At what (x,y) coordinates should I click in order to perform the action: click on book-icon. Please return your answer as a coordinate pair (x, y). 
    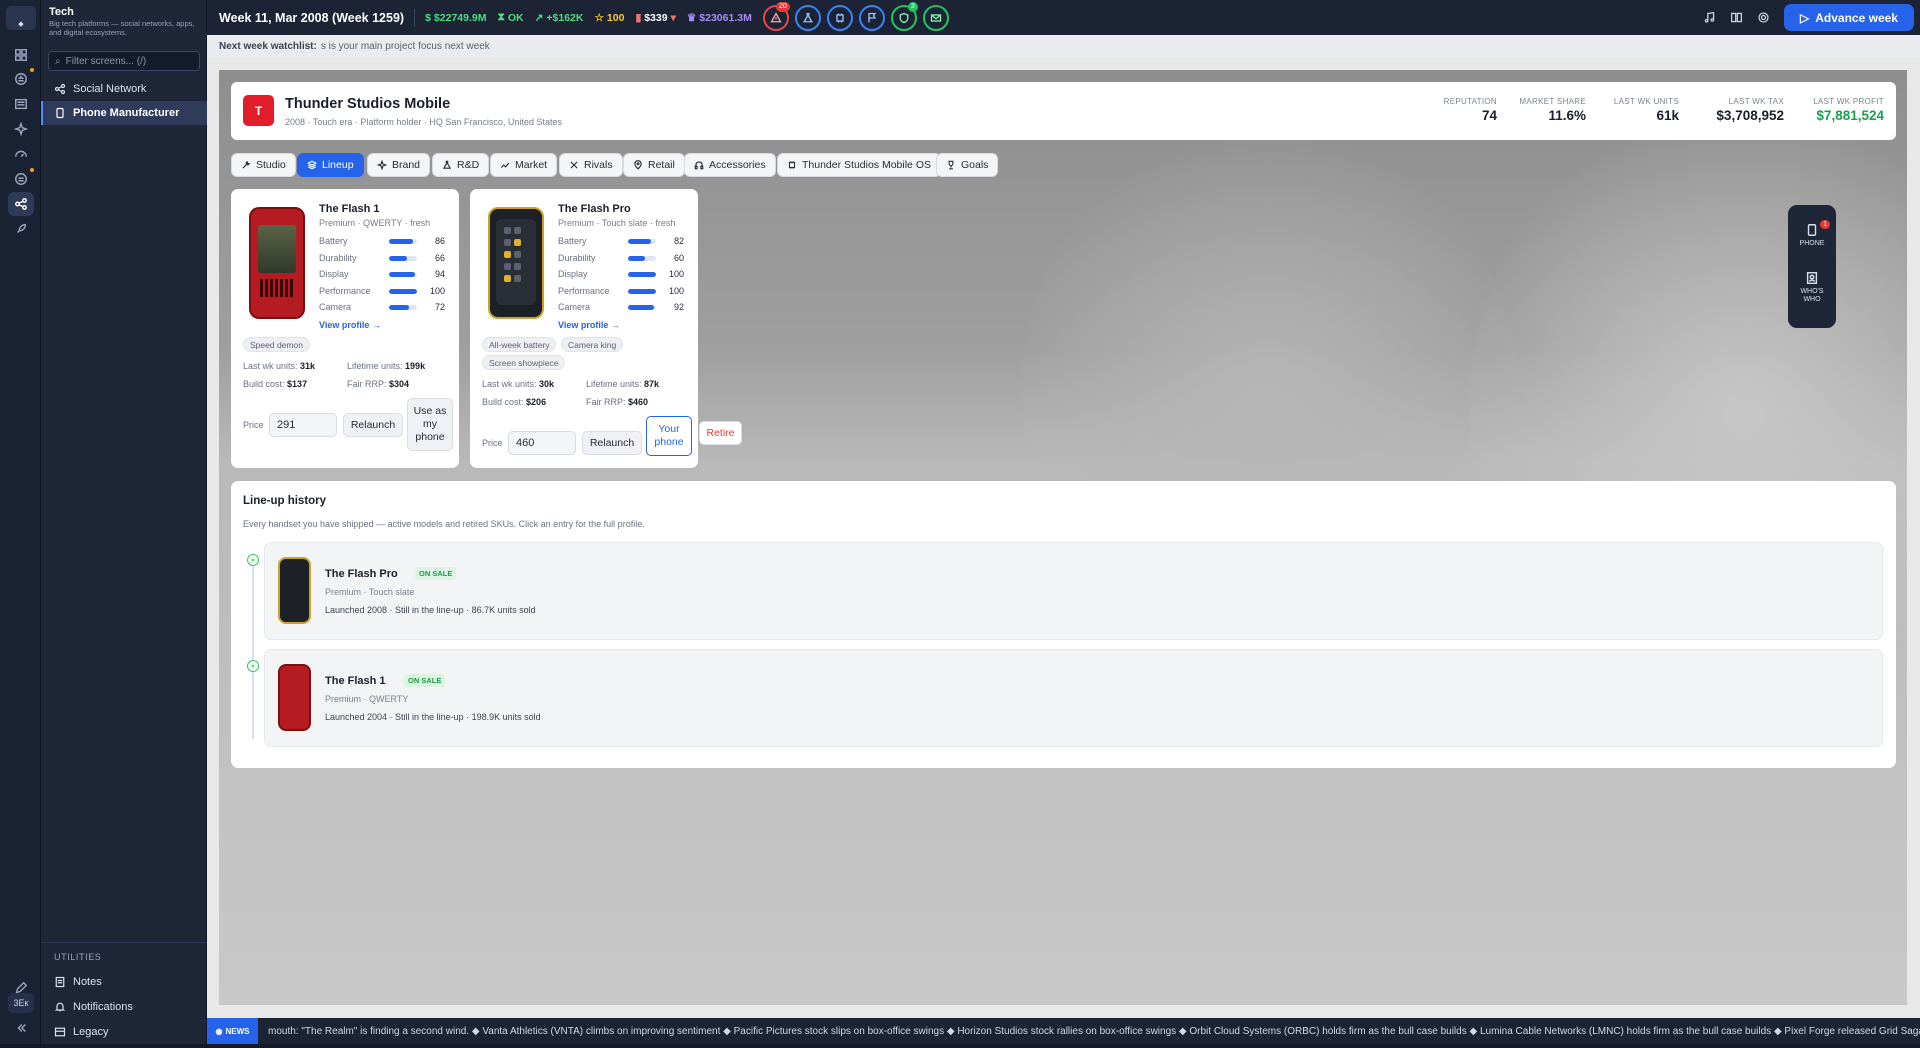
    Looking at the image, I should click on (1736, 17).